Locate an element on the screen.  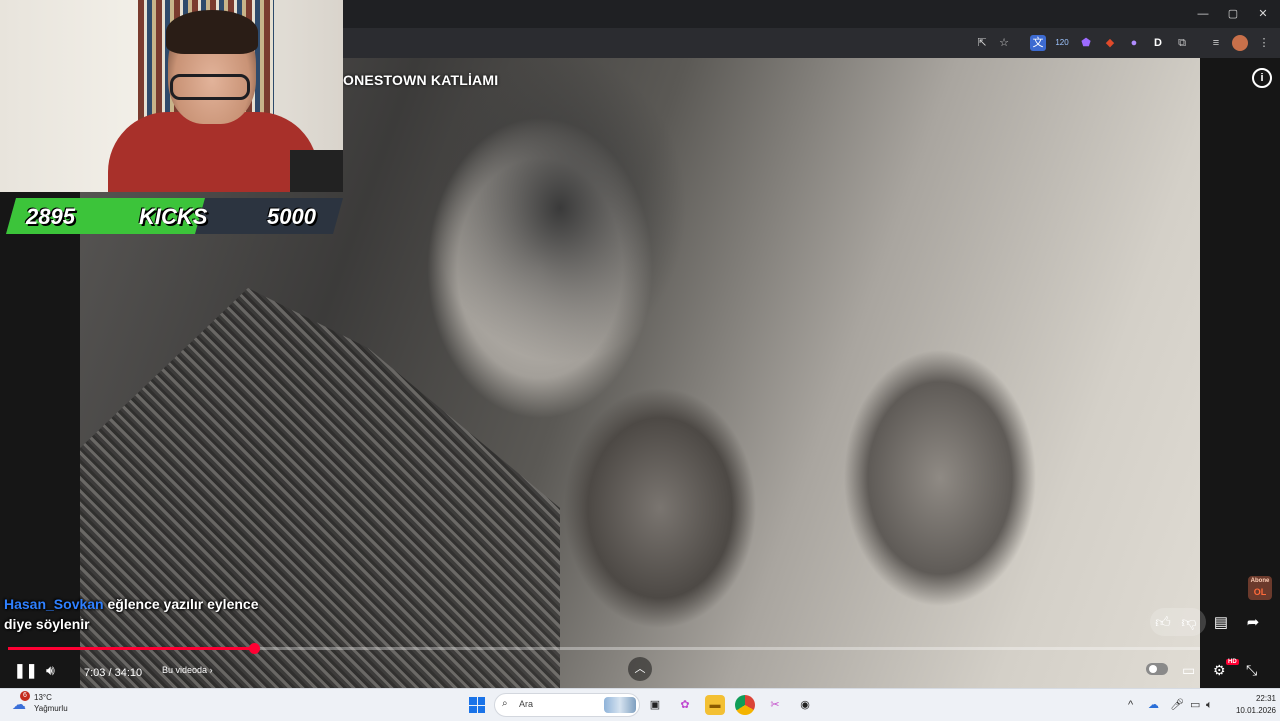
chat-username: Hasan_Sovkan is located at coordinates (54, 604).